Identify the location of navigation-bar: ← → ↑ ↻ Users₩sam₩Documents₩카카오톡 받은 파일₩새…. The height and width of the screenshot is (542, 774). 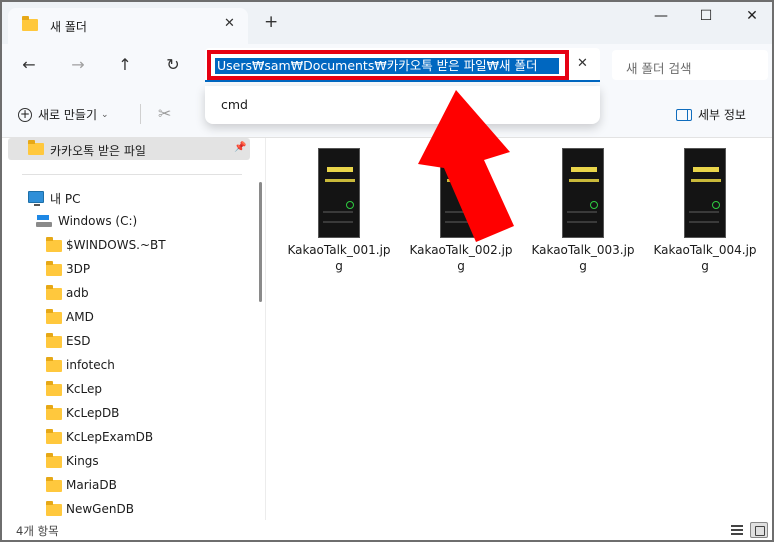
(387, 65).